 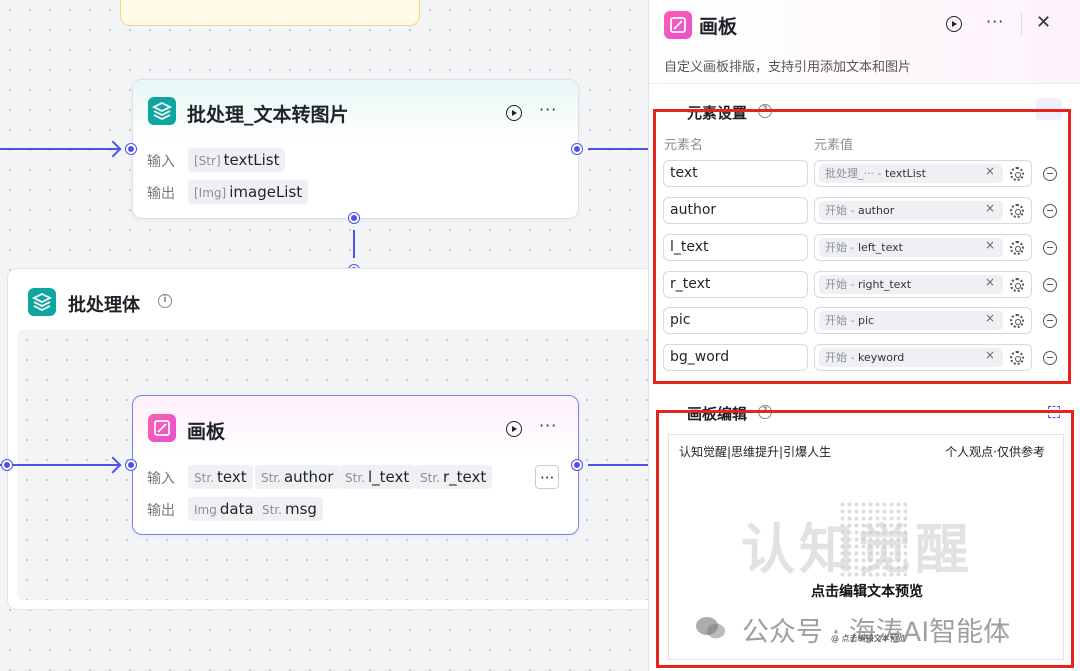 I want to click on board-node-title: 画板, so click(x=206, y=432).